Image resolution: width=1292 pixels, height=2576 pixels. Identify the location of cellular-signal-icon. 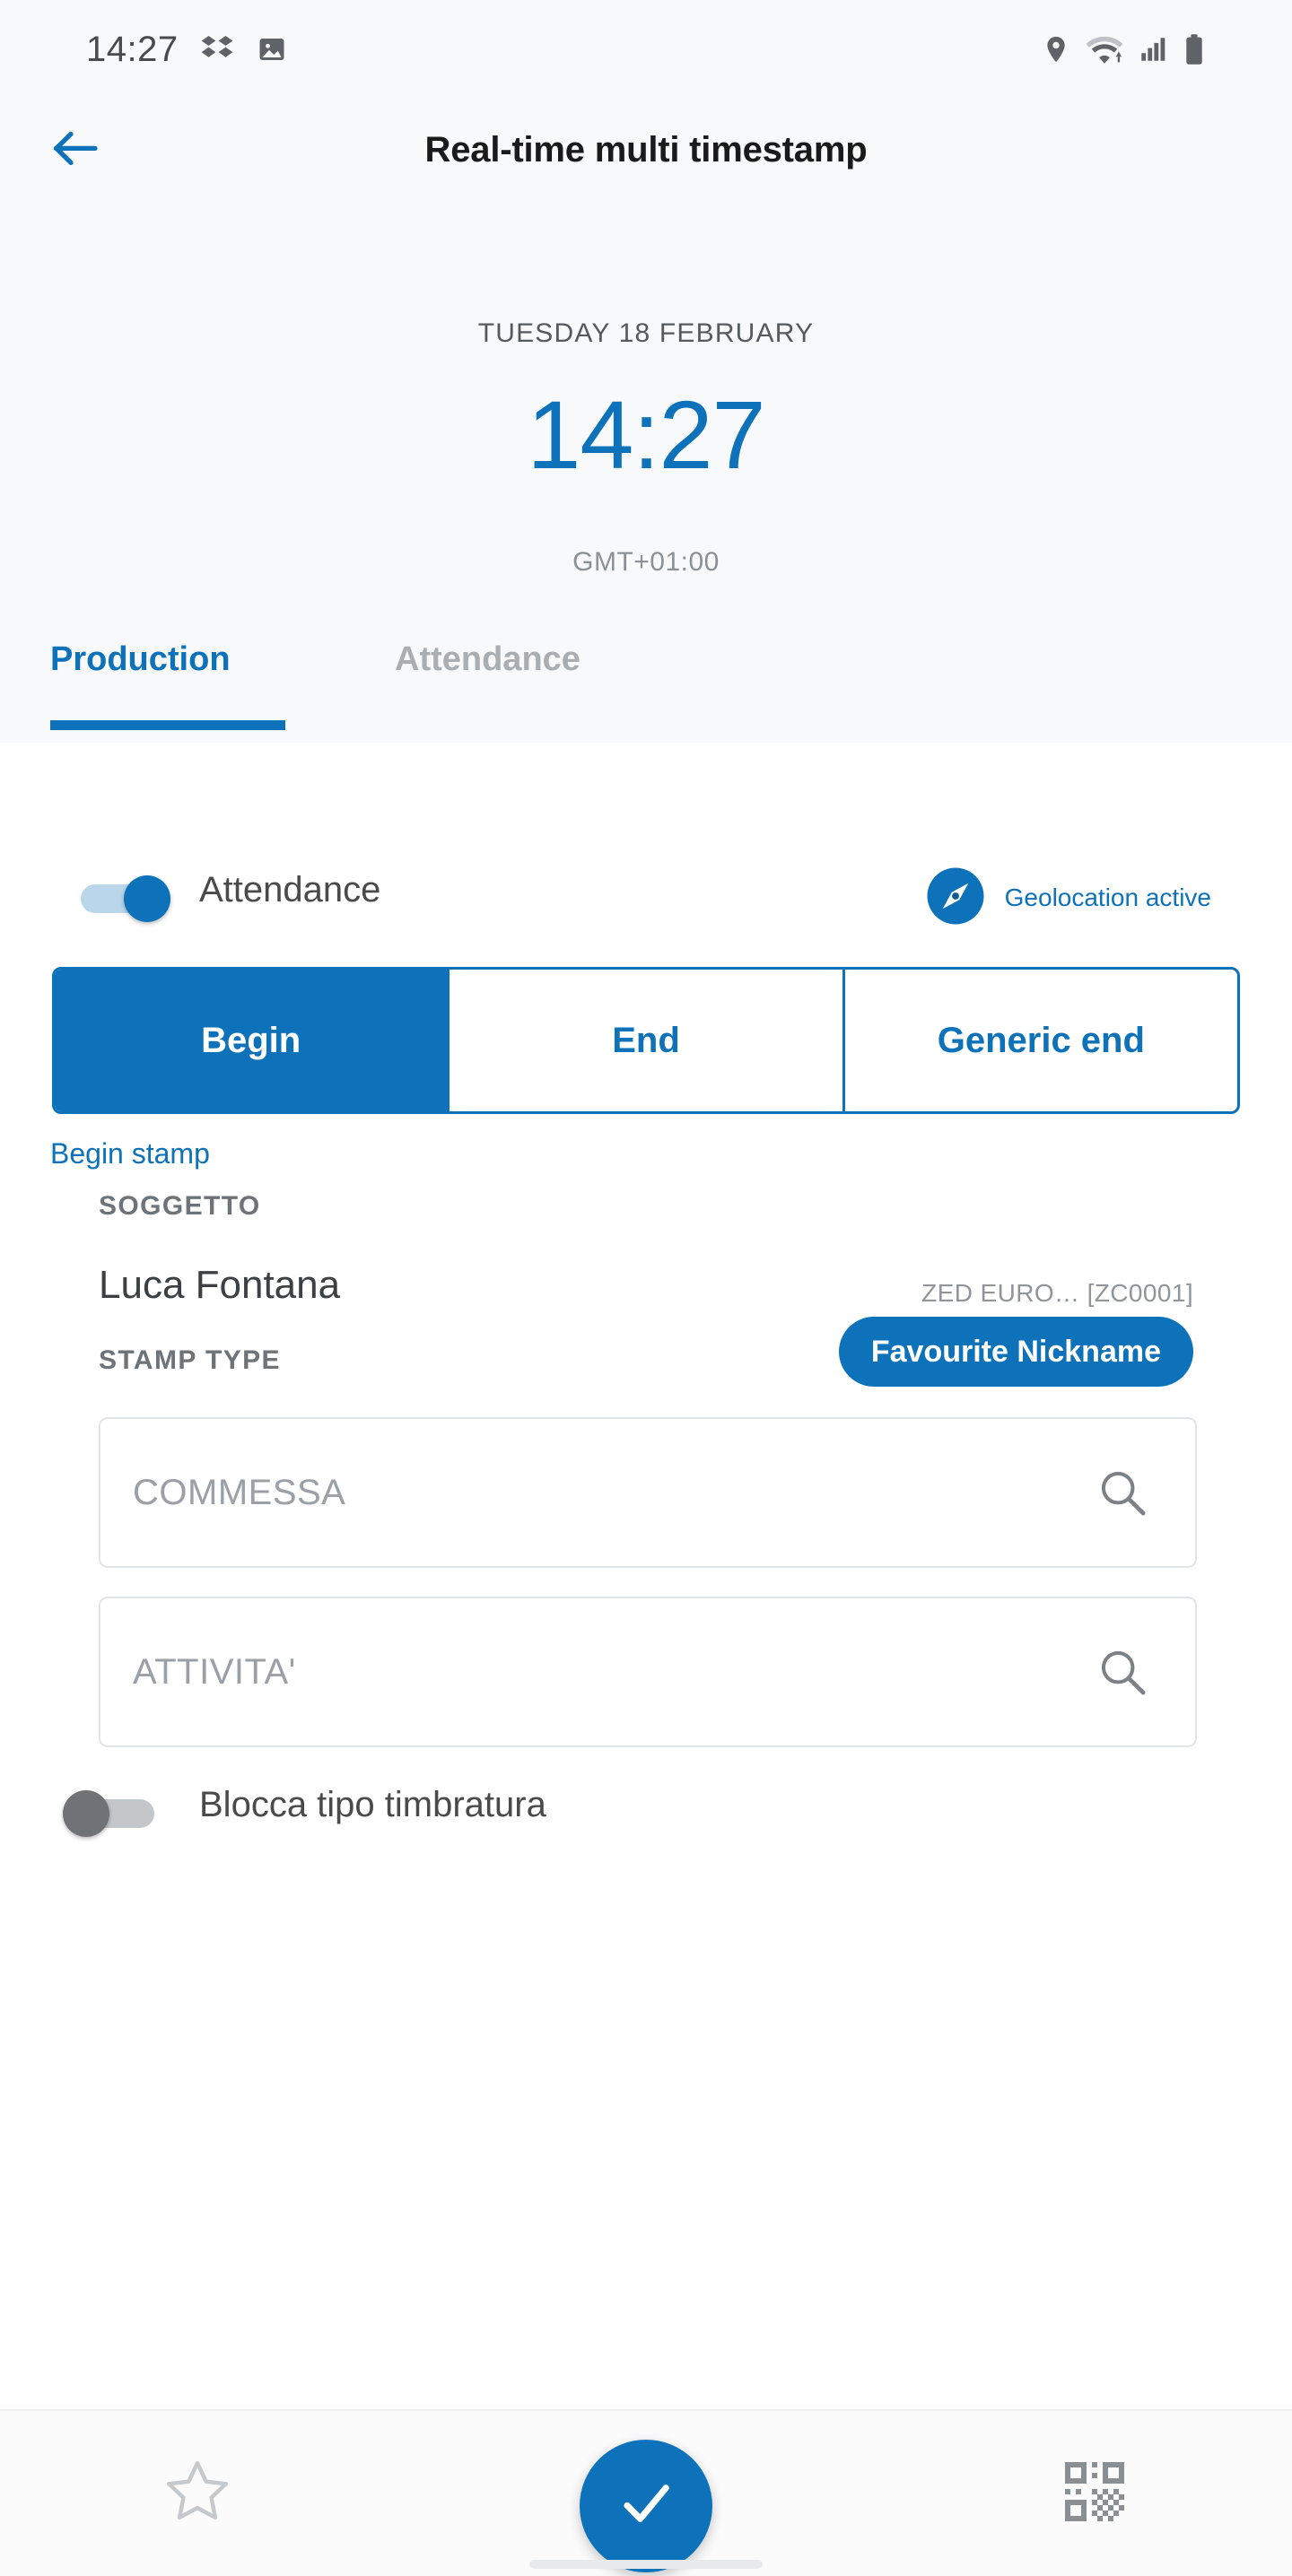
(1153, 49).